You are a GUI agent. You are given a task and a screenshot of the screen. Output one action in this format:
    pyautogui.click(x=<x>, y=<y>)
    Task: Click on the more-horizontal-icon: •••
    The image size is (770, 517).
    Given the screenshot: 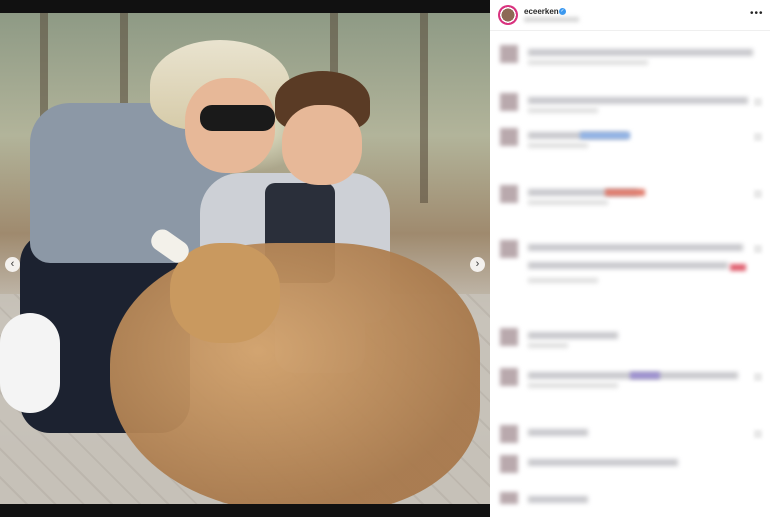 What is the action you would take?
    pyautogui.click(x=757, y=13)
    